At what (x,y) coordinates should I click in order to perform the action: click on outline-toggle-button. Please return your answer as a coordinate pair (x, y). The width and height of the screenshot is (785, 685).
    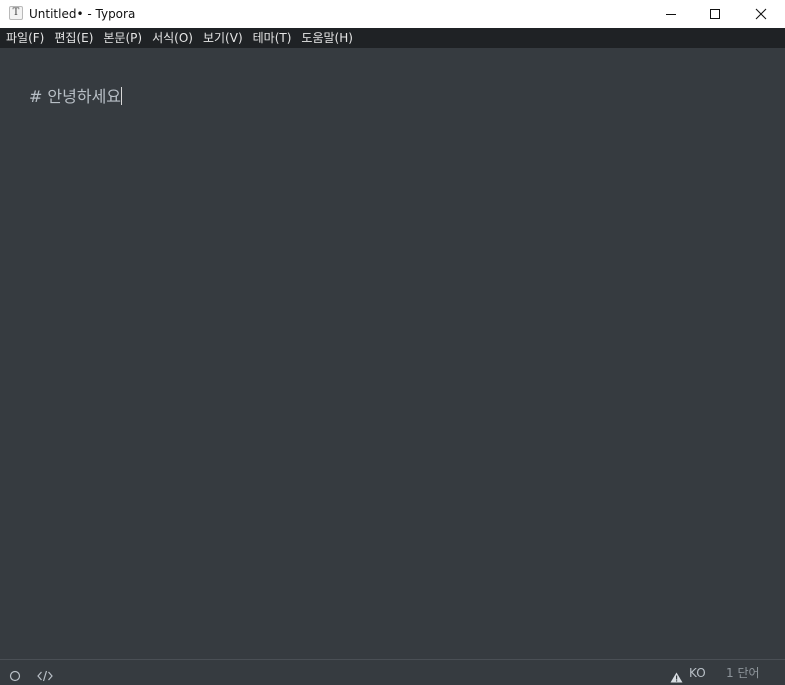
    Looking at the image, I should click on (15, 676).